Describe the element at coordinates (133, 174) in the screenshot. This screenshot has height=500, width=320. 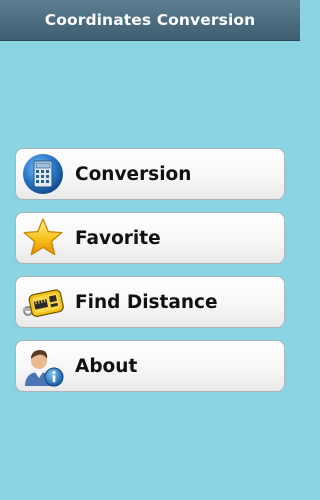
I see `conversion-label: Conversion` at that location.